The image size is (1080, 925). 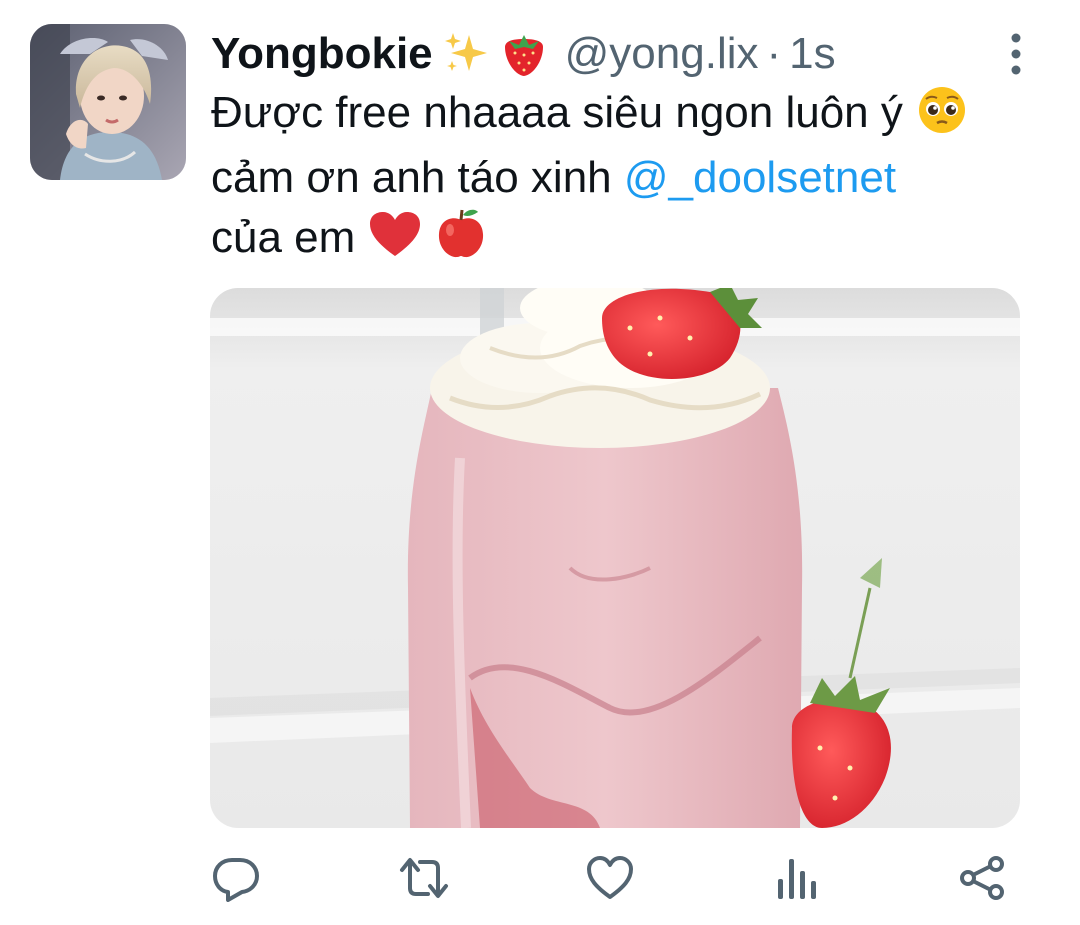 What do you see at coordinates (283, 237) in the screenshot?
I see `tweet-text-line-3: của em` at bounding box center [283, 237].